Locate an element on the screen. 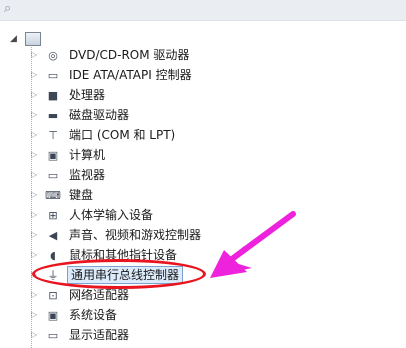 The image size is (406, 348). display-adapter-icon: ▭ is located at coordinates (53, 335).